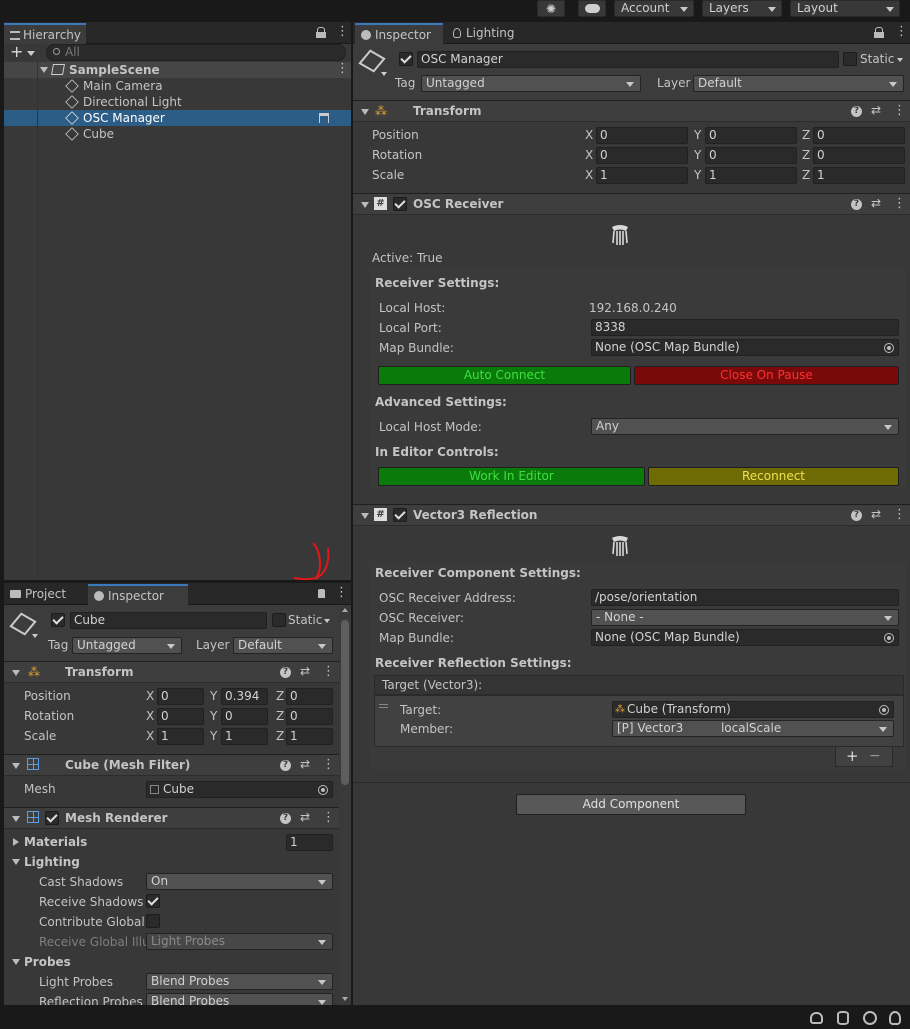 This screenshot has width=910, height=1029. Describe the element at coordinates (745, 426) in the screenshot. I see `local-host-mode-dropdown: Any` at that location.